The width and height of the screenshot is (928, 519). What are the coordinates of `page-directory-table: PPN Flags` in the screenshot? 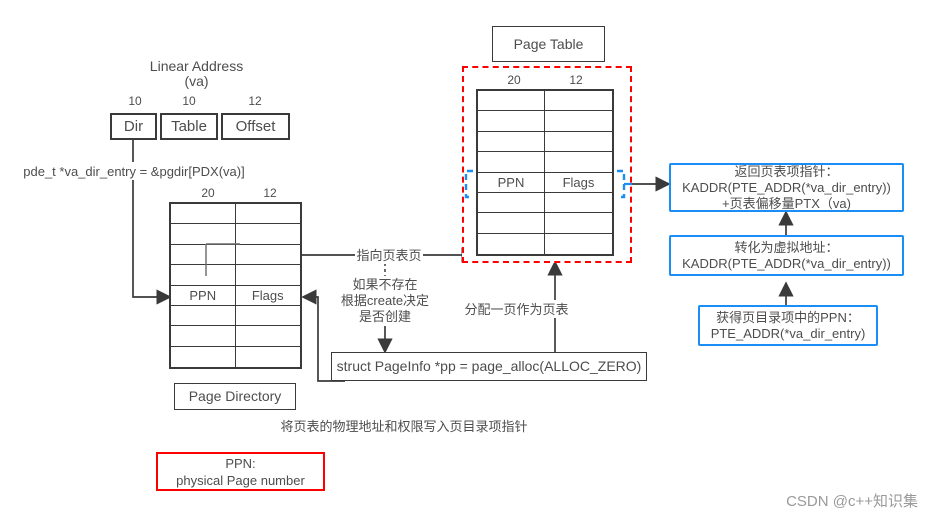 It's located at (235, 285).